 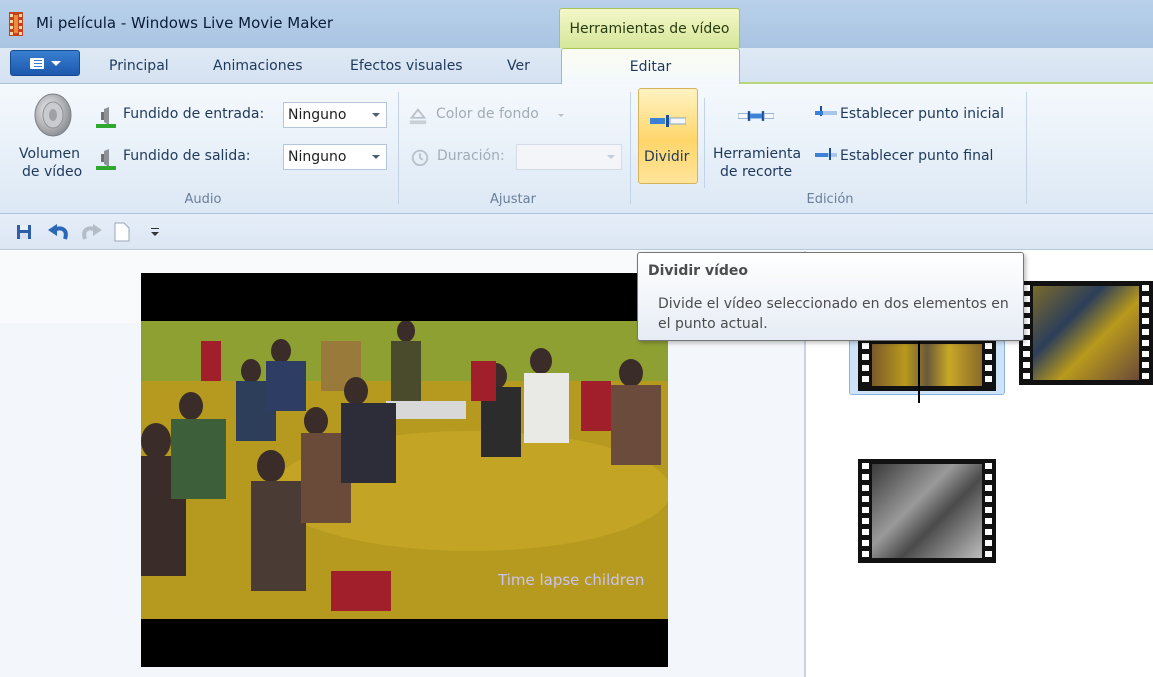 What do you see at coordinates (106, 117) in the screenshot?
I see `fade-in-icon` at bounding box center [106, 117].